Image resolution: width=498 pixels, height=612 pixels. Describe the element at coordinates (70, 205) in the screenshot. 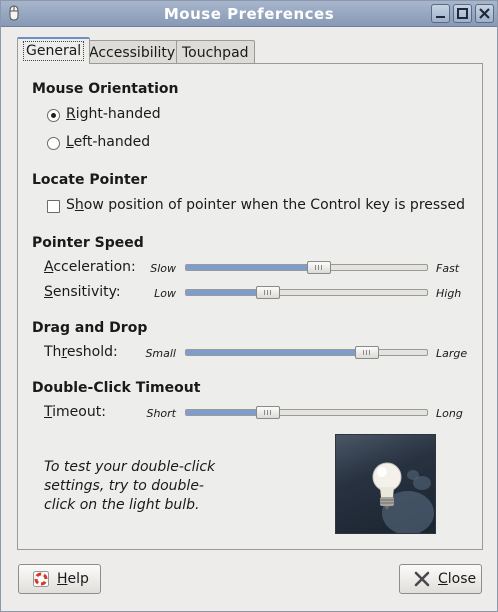

I see `show-pointer-label-pre: S` at that location.